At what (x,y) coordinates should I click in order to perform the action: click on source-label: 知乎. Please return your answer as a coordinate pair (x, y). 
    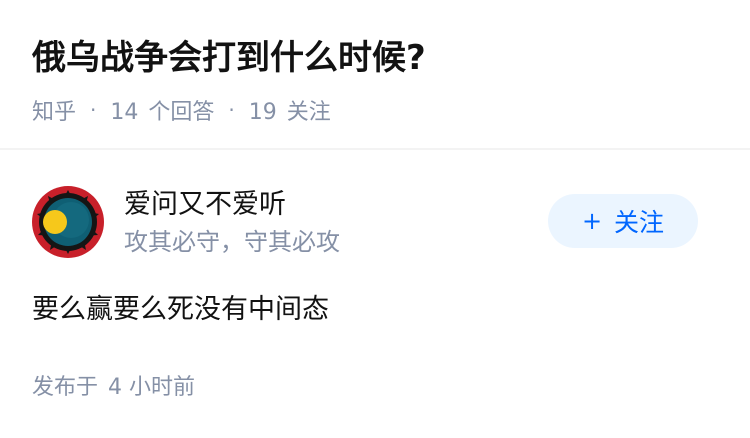
    Looking at the image, I should click on (54, 110).